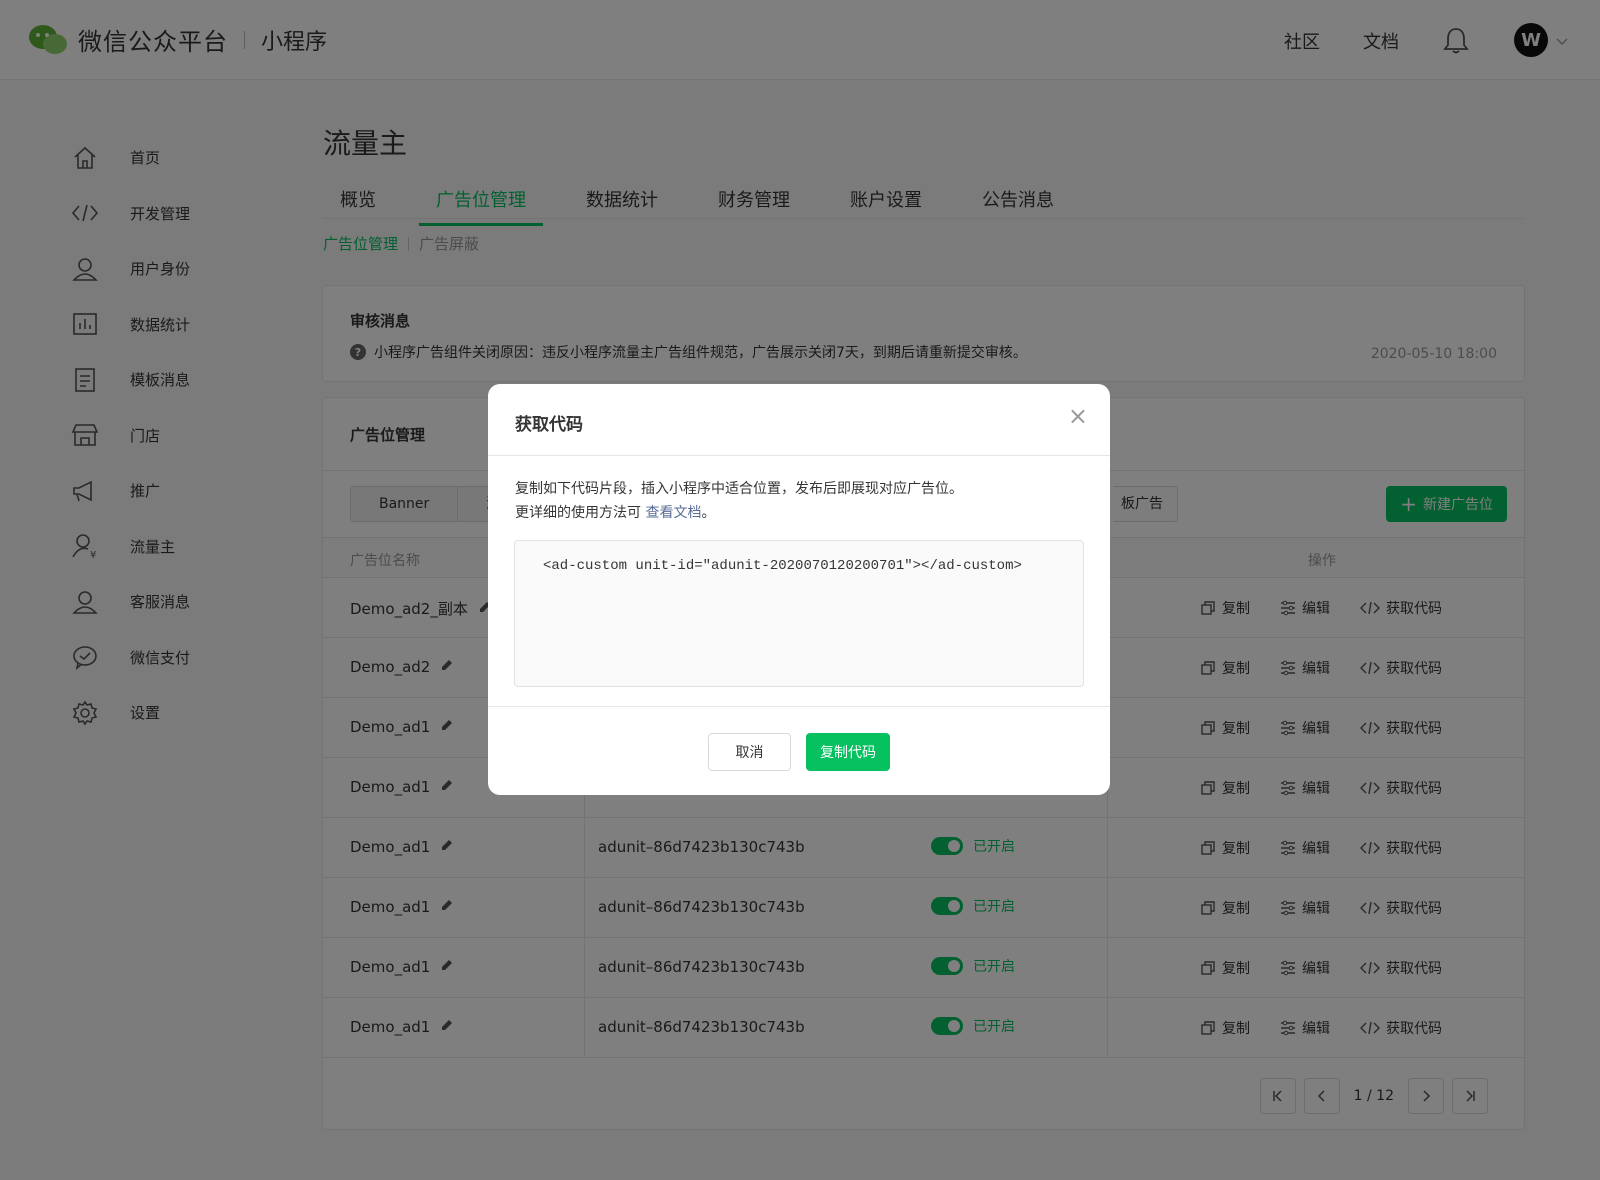 This screenshot has width=1600, height=1180. What do you see at coordinates (708, 513) in the screenshot?
I see `description-suffix: 。` at bounding box center [708, 513].